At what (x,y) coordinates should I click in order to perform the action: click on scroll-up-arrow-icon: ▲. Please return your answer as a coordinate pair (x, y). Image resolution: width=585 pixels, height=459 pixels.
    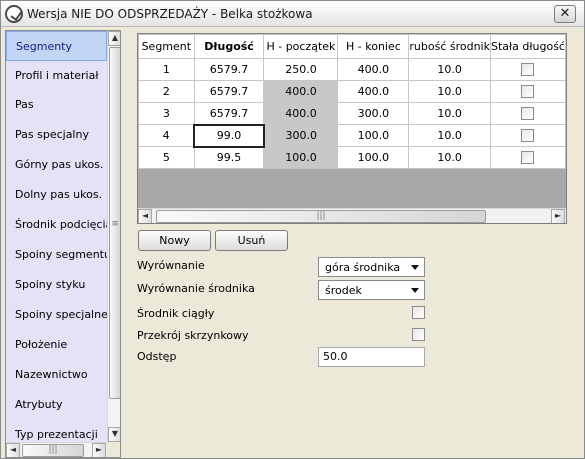
    Looking at the image, I should click on (114, 38).